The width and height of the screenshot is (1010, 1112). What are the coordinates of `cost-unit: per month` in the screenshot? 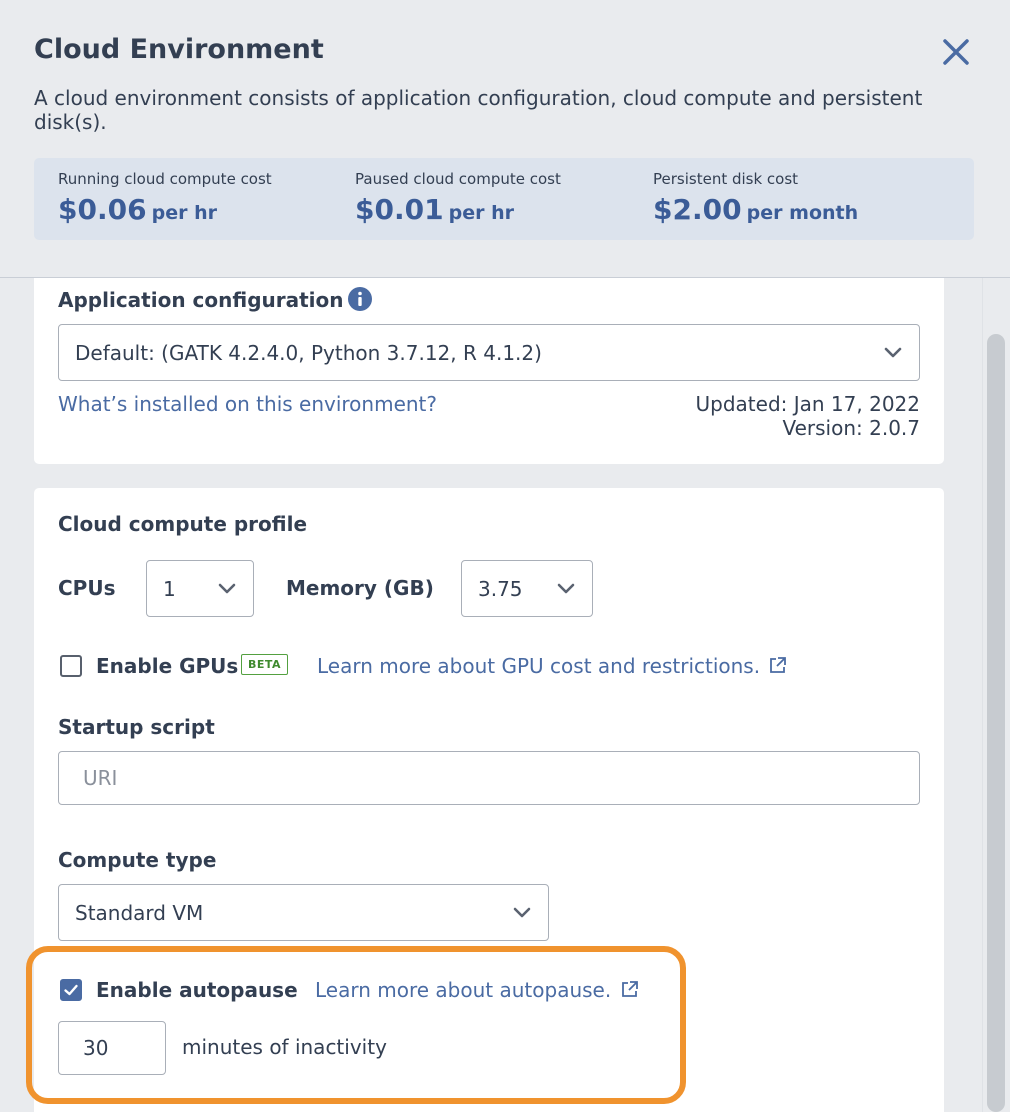 It's located at (802, 213).